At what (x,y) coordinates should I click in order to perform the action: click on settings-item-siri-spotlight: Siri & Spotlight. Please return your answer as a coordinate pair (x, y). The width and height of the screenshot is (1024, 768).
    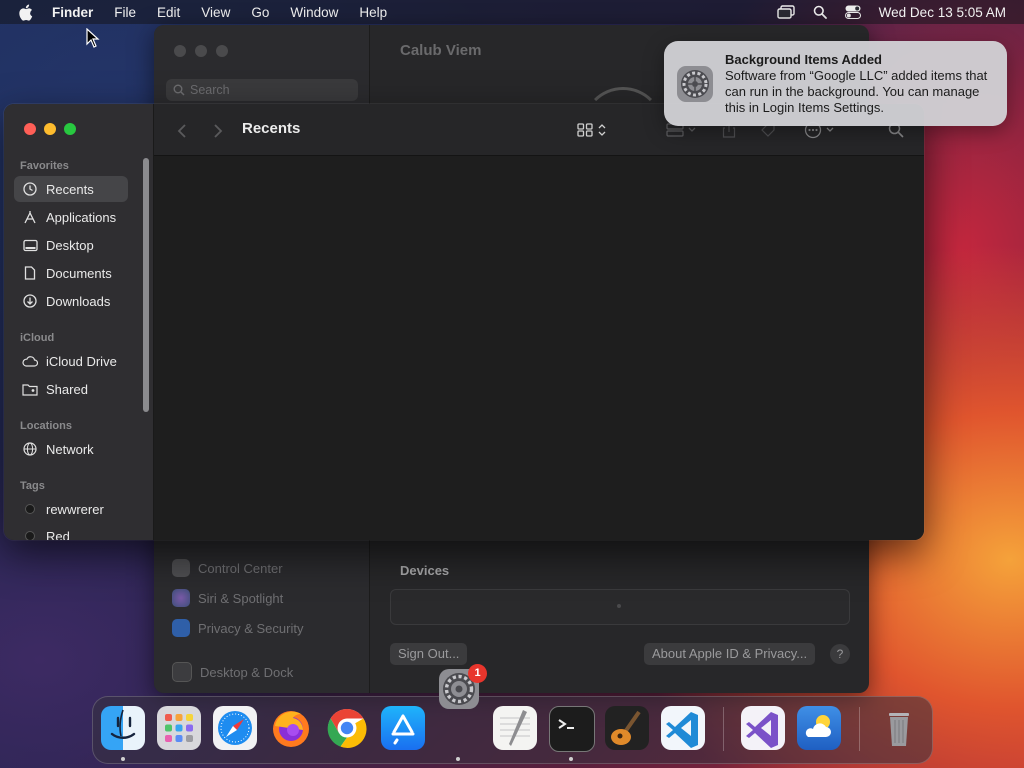
    Looking at the image, I should click on (227, 598).